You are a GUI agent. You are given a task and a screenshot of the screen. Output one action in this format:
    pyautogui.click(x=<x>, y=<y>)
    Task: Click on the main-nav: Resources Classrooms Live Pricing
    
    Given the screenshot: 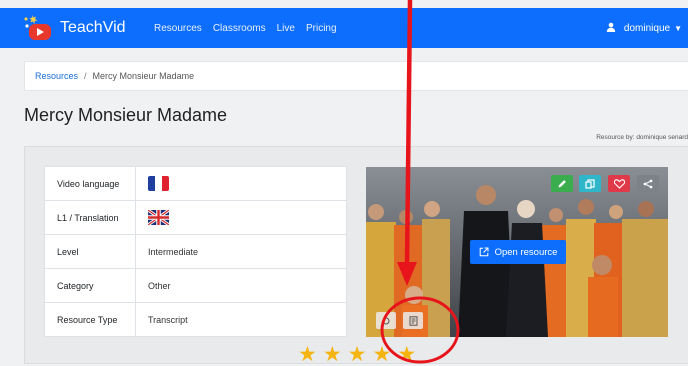 What is the action you would take?
    pyautogui.click(x=251, y=28)
    